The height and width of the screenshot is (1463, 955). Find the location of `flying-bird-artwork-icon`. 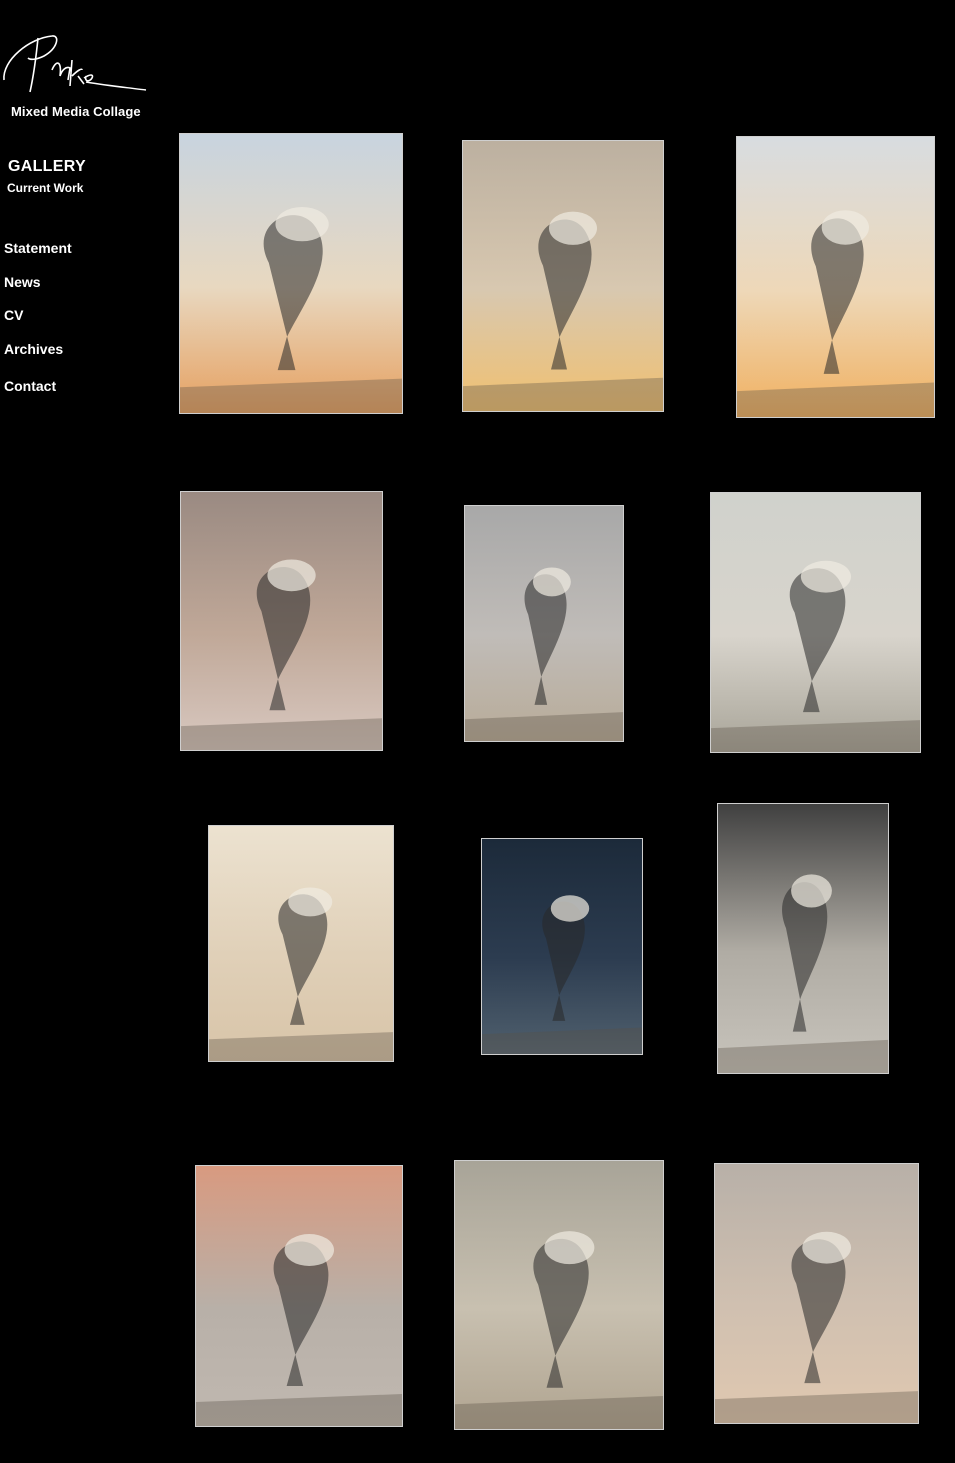

flying-bird-artwork-icon is located at coordinates (544, 623).